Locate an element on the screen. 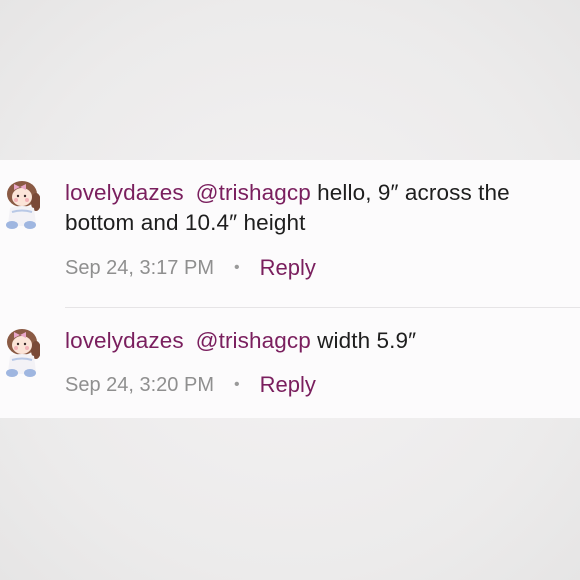 The image size is (580, 580). comment-text: lovelydazes @trishagcp width 5.9″ is located at coordinates (317, 341).